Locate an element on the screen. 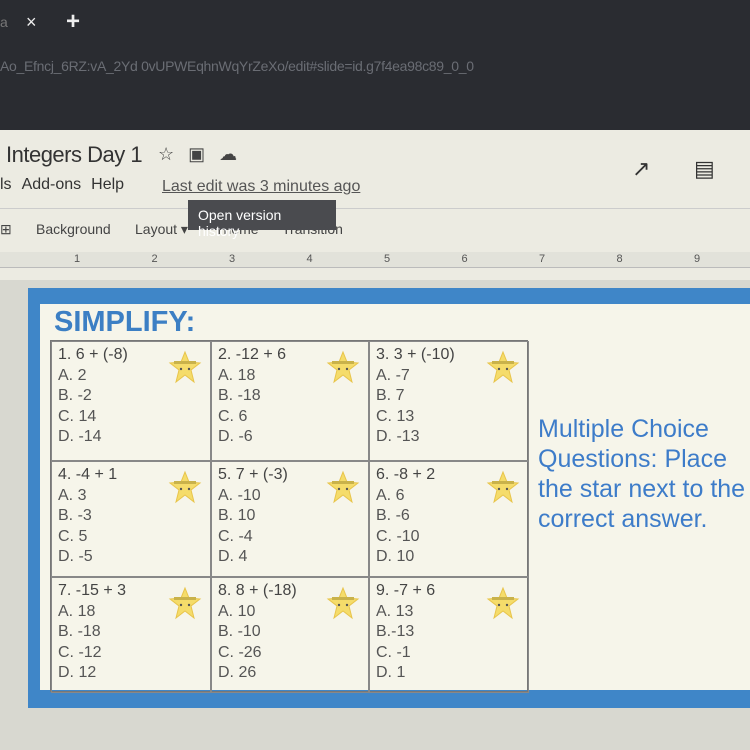  ruler-tick: 8 is located at coordinates (619, 259).